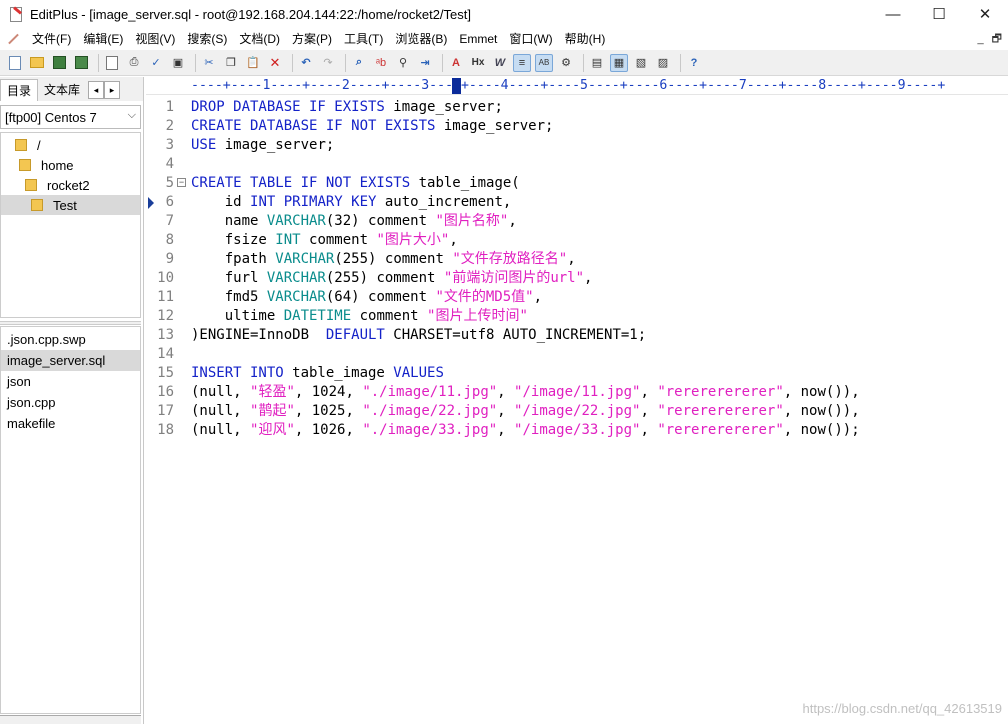  What do you see at coordinates (363, 39) in the screenshot?
I see `menu-tools: 工具(T)` at bounding box center [363, 39].